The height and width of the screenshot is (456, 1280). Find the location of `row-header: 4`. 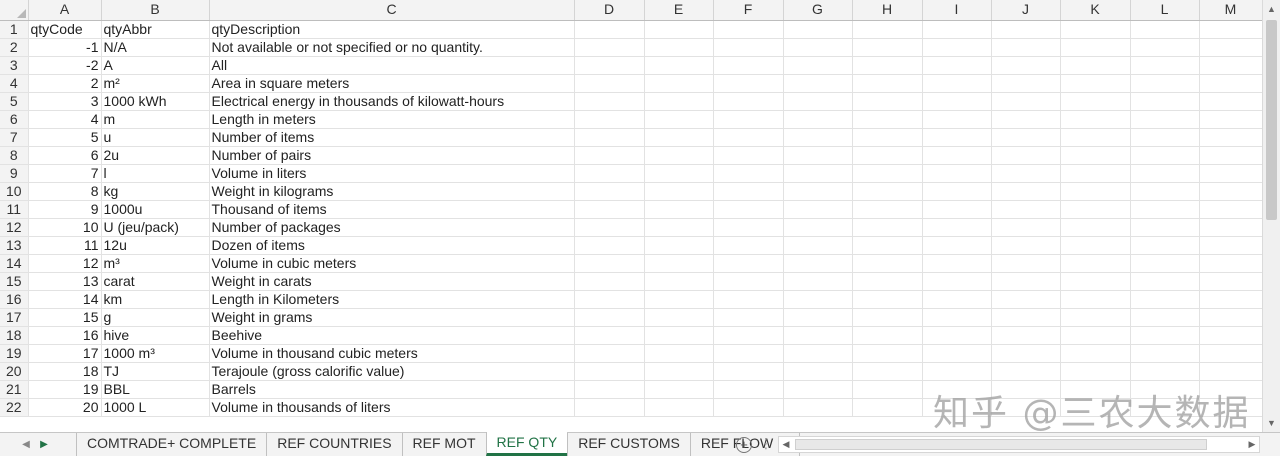

row-header: 4 is located at coordinates (14, 83).